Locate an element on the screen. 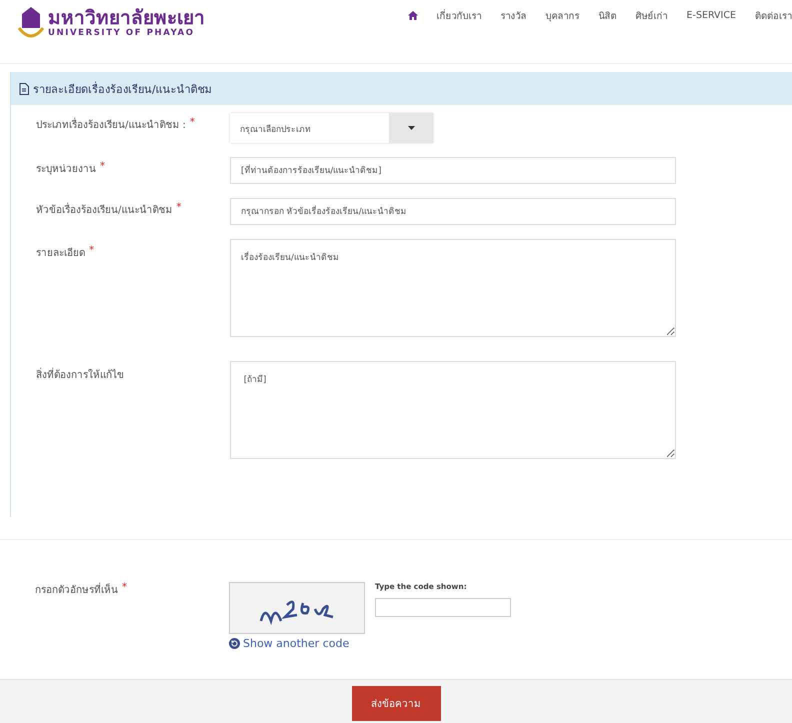 The width and height of the screenshot is (792, 723). dropdown-button is located at coordinates (411, 128).